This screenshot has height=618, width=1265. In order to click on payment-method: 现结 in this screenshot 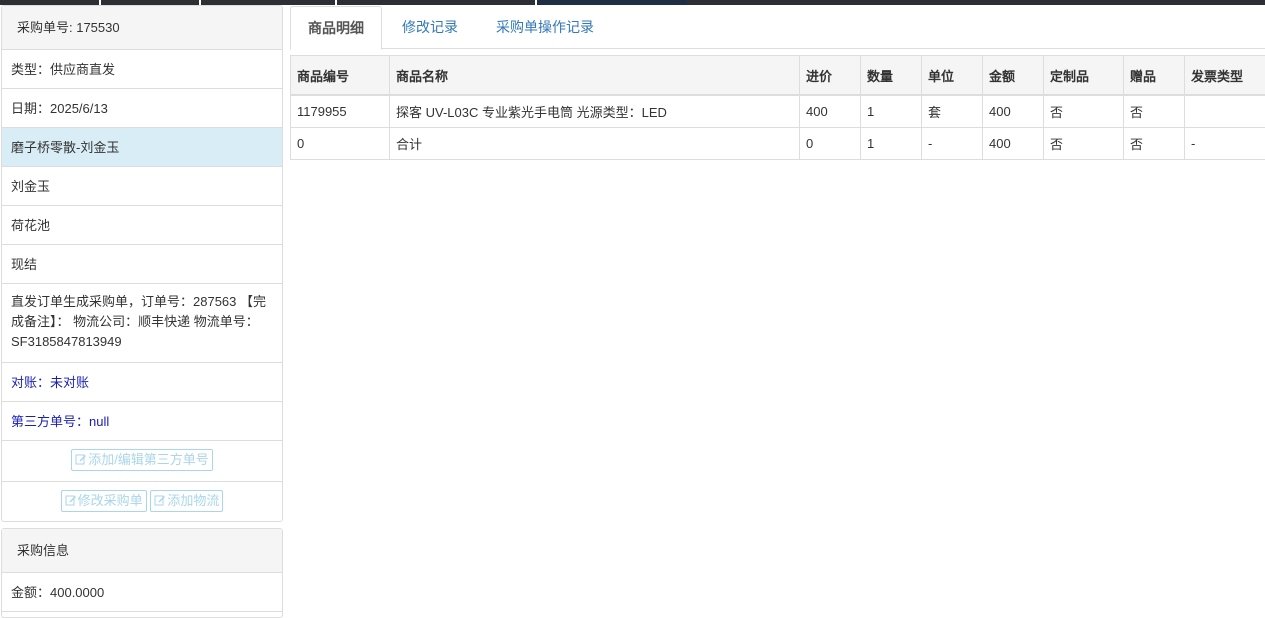, I will do `click(142, 264)`.